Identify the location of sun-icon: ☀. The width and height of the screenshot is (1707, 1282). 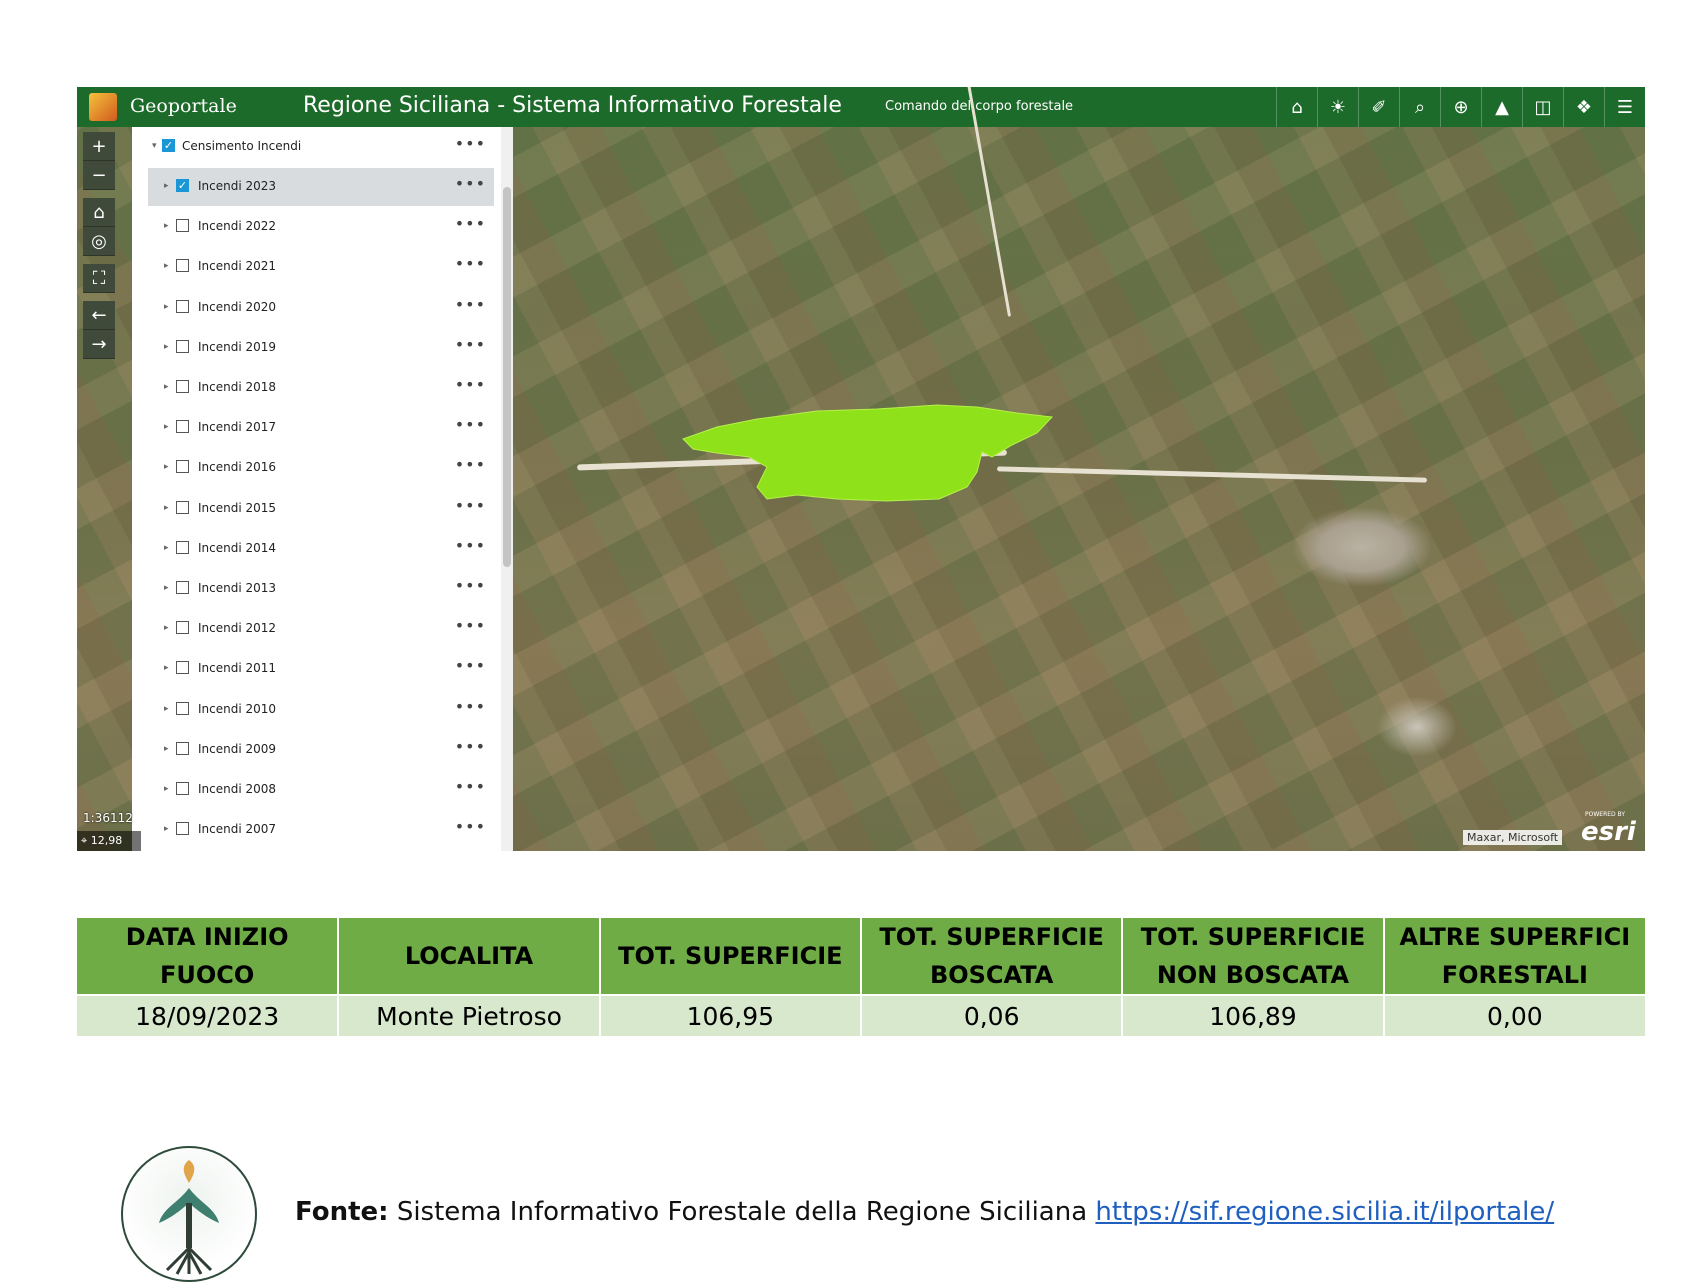
(1337, 107).